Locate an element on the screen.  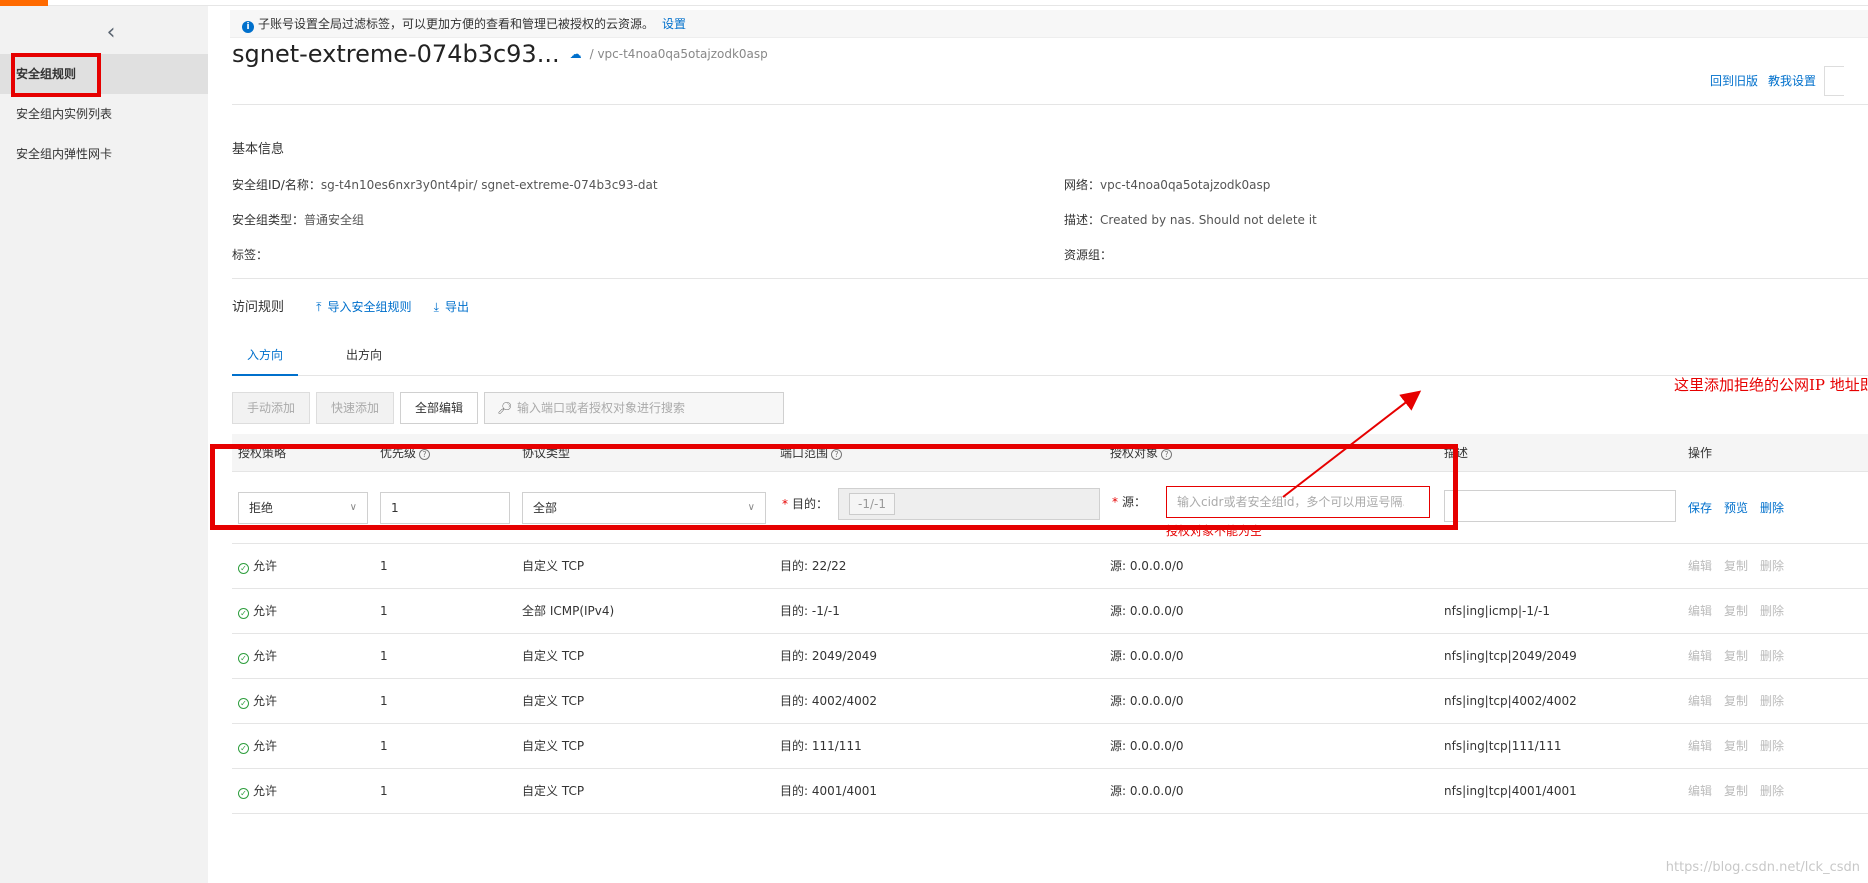
sidebar-item-rules: 安全组规则 is located at coordinates (104, 75).